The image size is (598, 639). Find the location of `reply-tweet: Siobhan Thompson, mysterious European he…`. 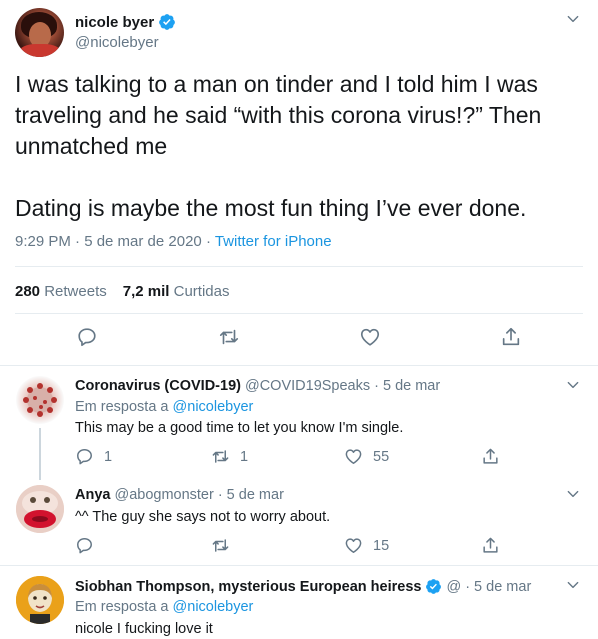

reply-tweet: Siobhan Thompson, mysterious European he… is located at coordinates (299, 602).